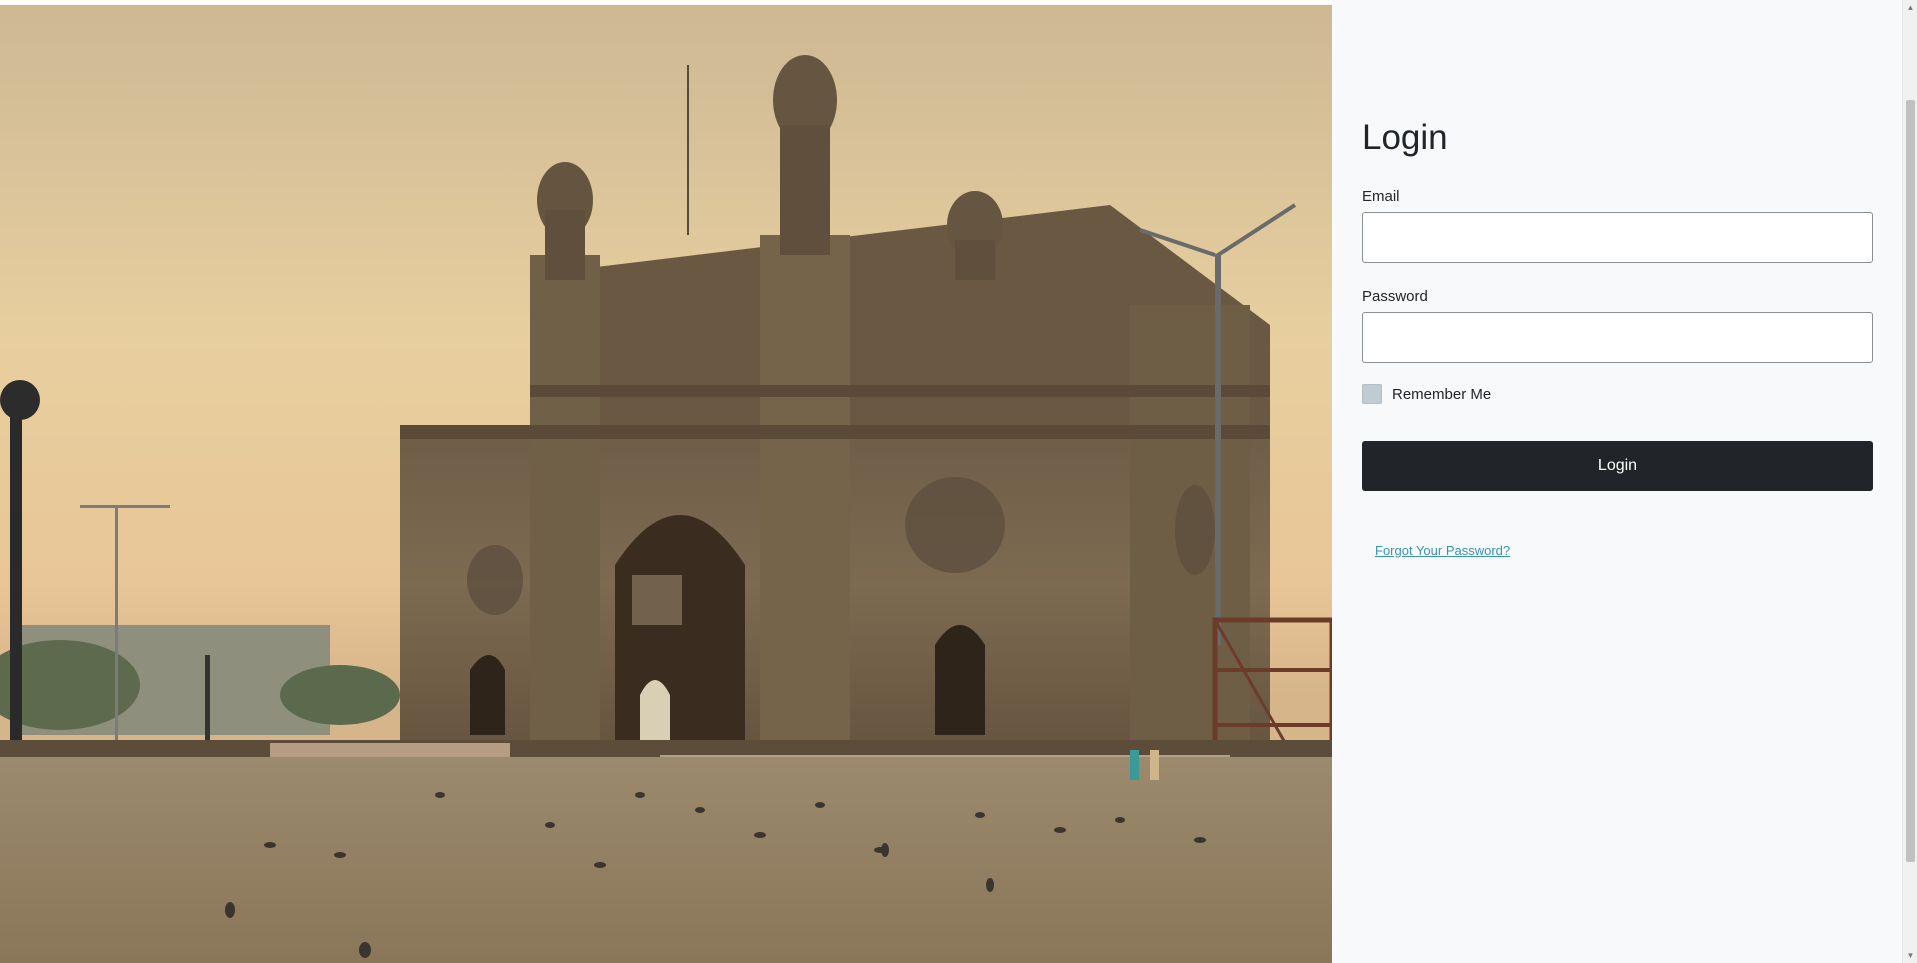 Image resolution: width=1917 pixels, height=963 pixels. I want to click on remember-me-label: Remember Me, so click(1441, 394).